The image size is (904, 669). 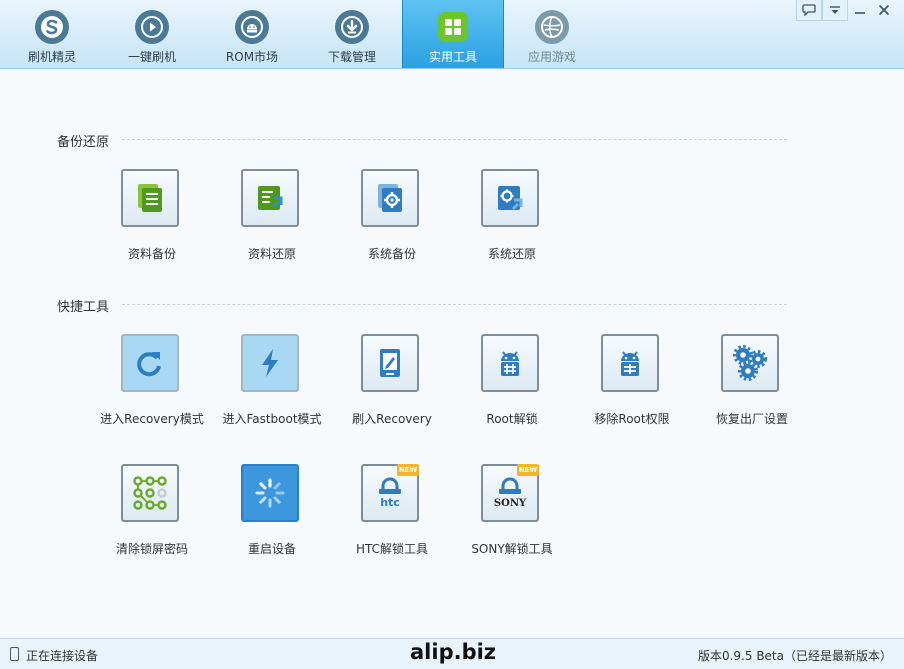 I want to click on tool-system-backup: 系统备份, so click(x=392, y=224).